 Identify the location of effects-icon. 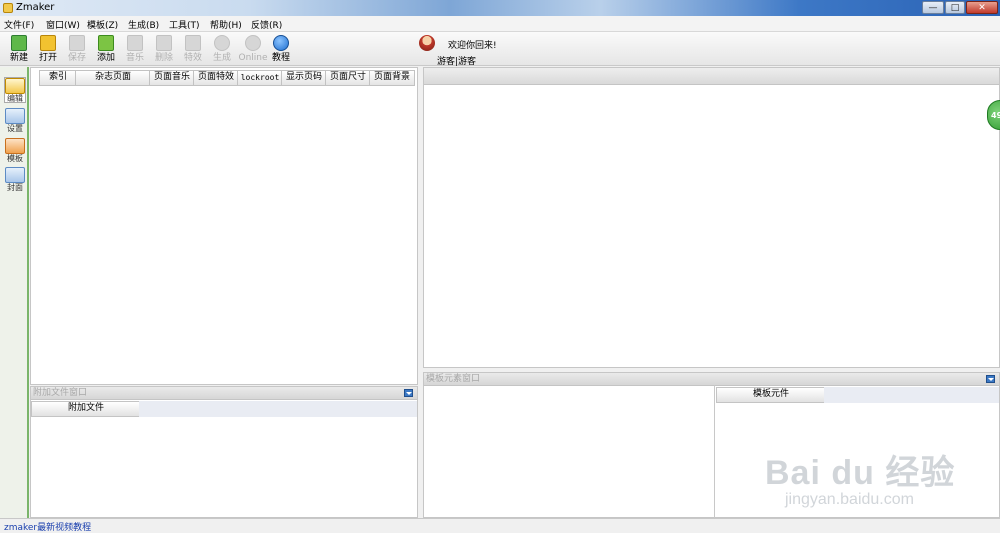
(193, 43).